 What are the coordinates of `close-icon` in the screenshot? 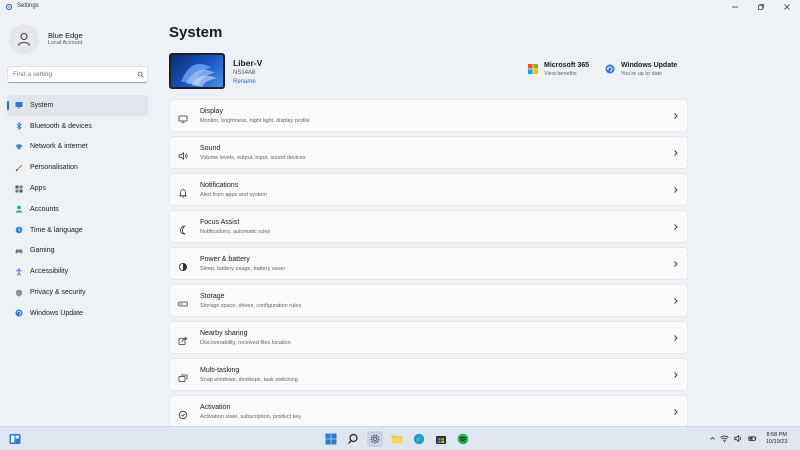 It's located at (787, 7).